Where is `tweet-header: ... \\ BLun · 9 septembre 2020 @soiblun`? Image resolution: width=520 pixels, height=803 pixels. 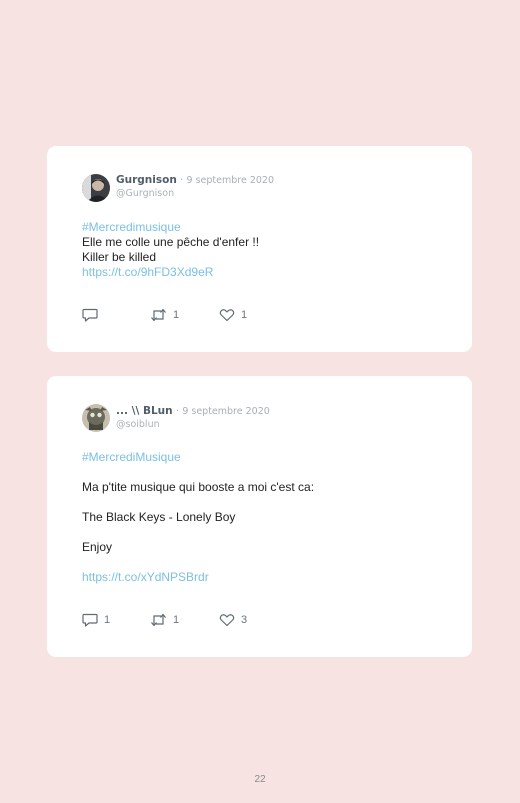 tweet-header: ... \\ BLun · 9 septembre 2020 @soiblun is located at coordinates (193, 418).